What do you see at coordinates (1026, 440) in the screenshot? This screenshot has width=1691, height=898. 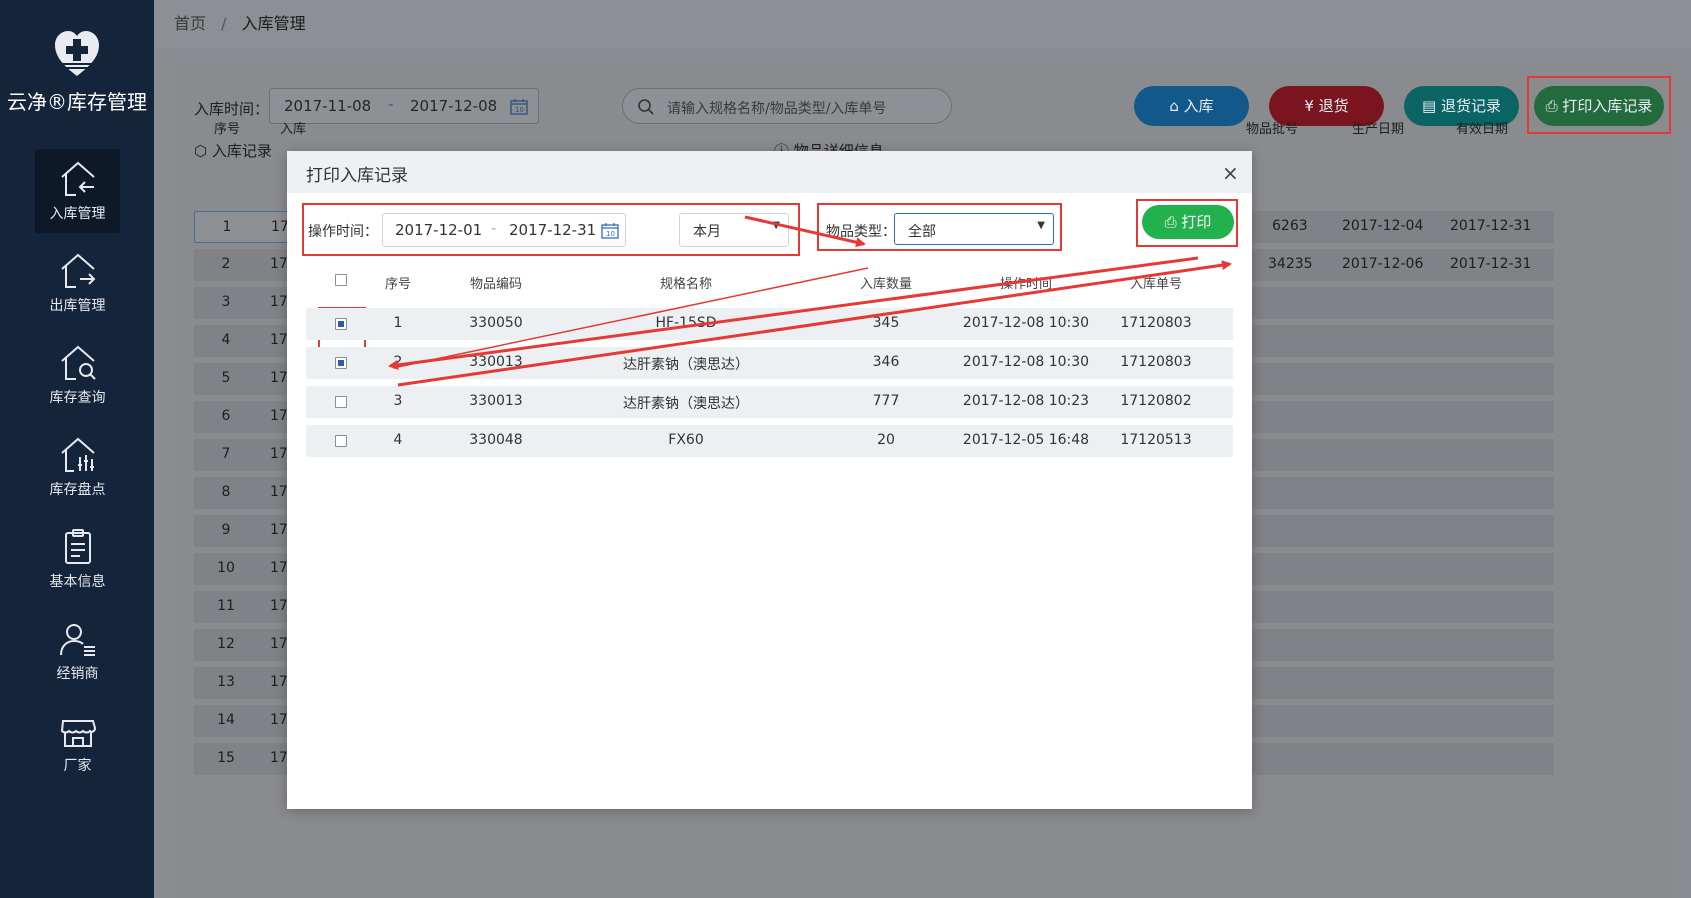 I see `row-time: 2017-12-05 16:48` at bounding box center [1026, 440].